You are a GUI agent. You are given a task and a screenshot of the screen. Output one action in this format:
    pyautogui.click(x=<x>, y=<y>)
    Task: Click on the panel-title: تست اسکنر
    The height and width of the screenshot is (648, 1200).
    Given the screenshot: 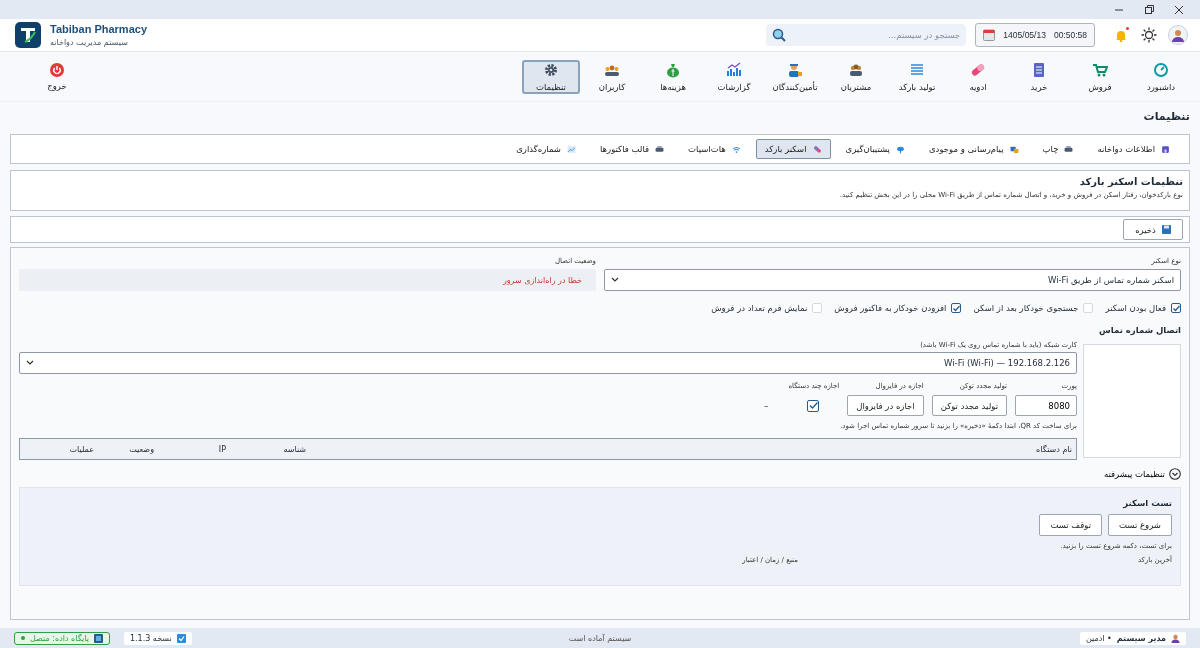 What is the action you would take?
    pyautogui.click(x=1147, y=503)
    